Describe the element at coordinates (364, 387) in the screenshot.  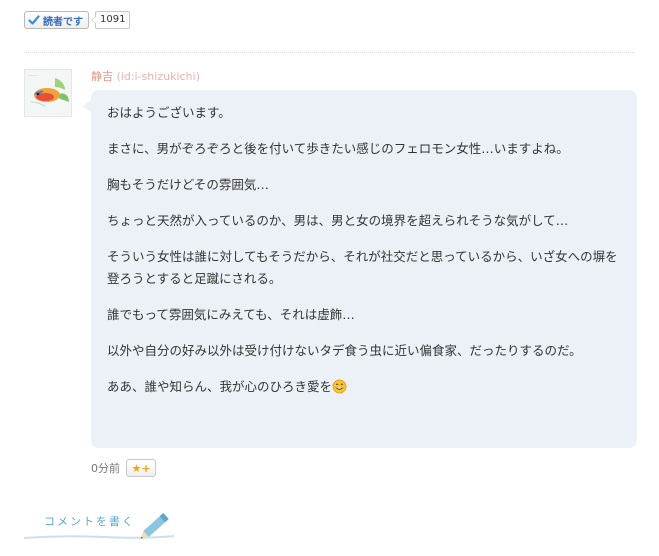
I see `comment-paragraph-last: ああ、誰や知らん、我が心のひろき愛を` at that location.